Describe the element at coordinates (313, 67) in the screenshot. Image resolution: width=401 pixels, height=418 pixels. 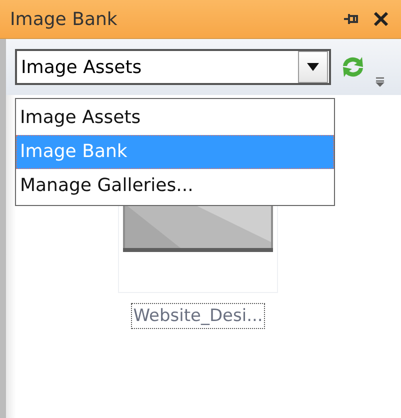
I see `caret-icon` at that location.